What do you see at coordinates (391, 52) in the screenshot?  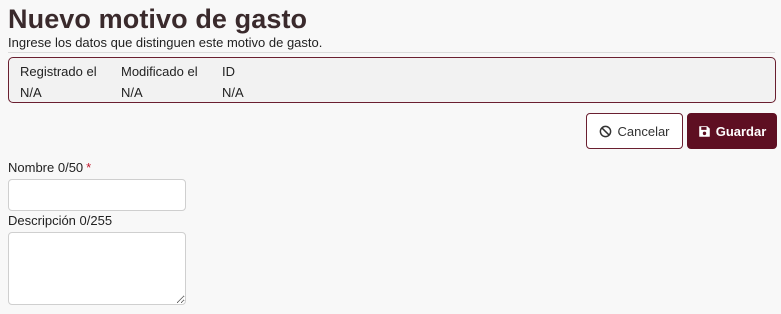 I see `header-divider` at bounding box center [391, 52].